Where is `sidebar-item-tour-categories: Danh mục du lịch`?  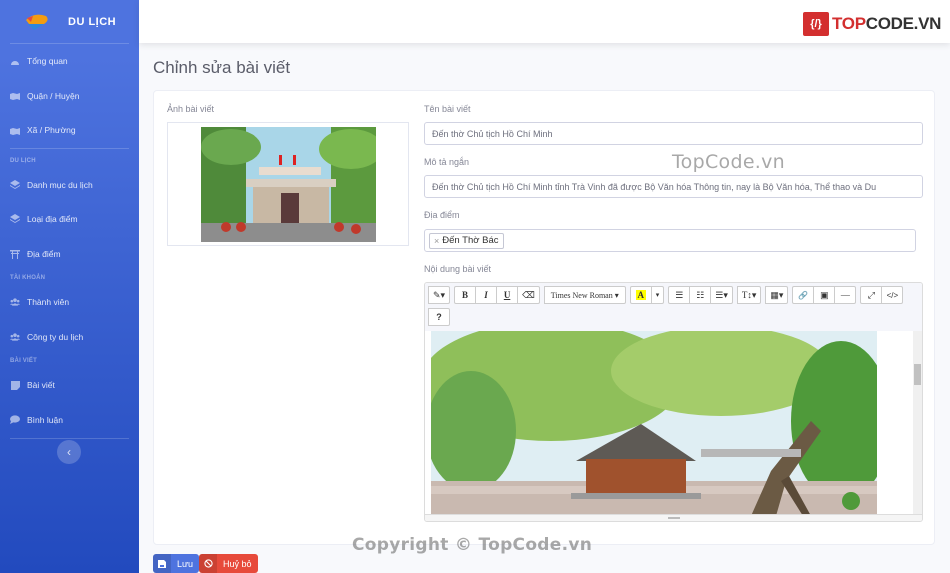
sidebar-item-tour-categories: Danh mục du lịch is located at coordinates (69, 185).